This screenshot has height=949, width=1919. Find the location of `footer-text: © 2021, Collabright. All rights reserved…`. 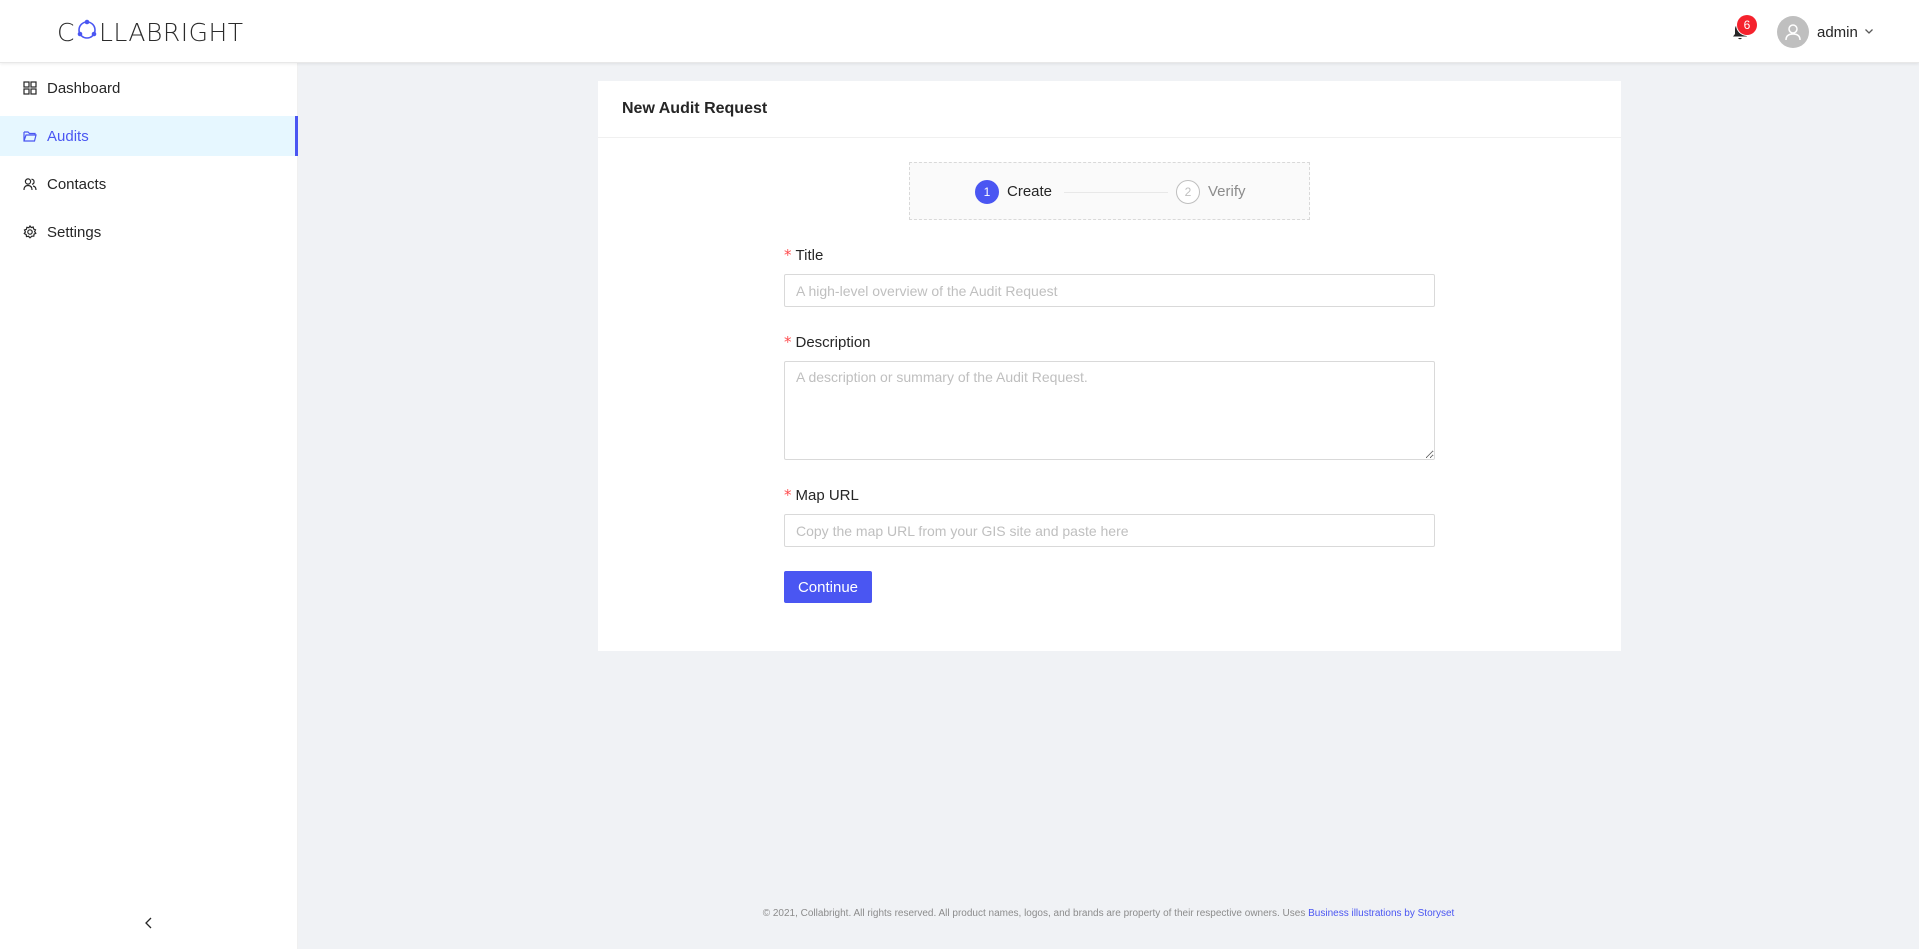

footer-text: © 2021, Collabright. All rights reserved… is located at coordinates (1035, 913).